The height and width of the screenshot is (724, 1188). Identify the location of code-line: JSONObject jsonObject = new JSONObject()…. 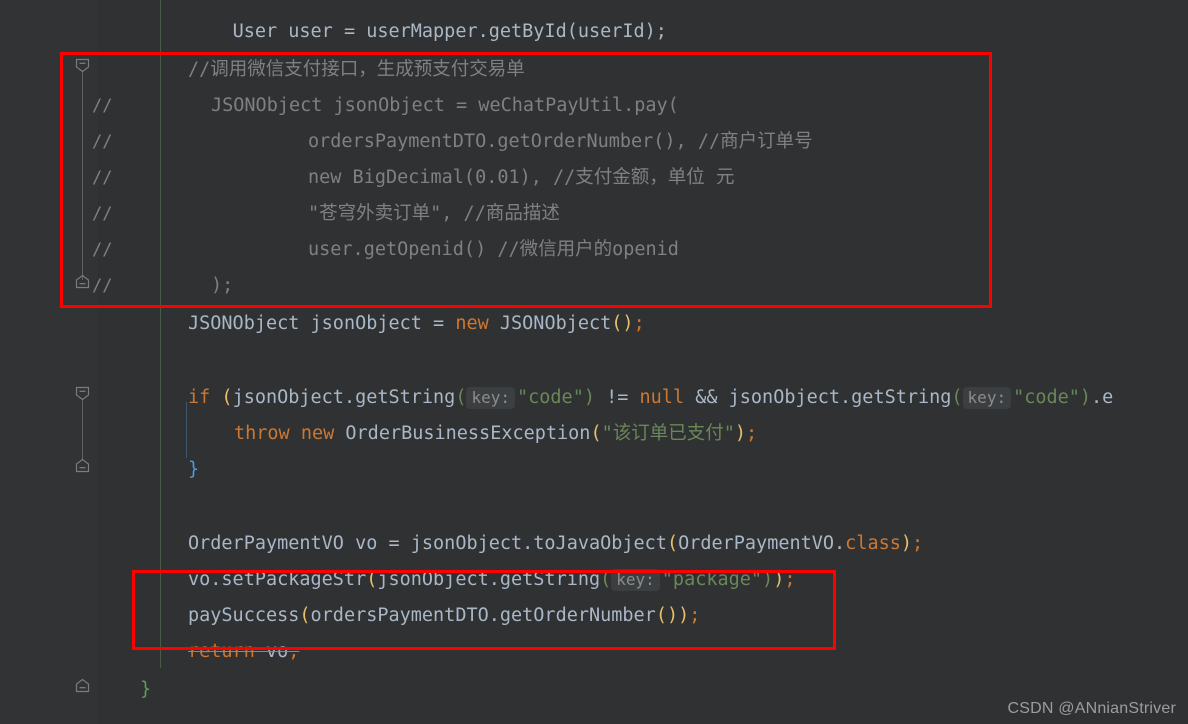
(322, 324).